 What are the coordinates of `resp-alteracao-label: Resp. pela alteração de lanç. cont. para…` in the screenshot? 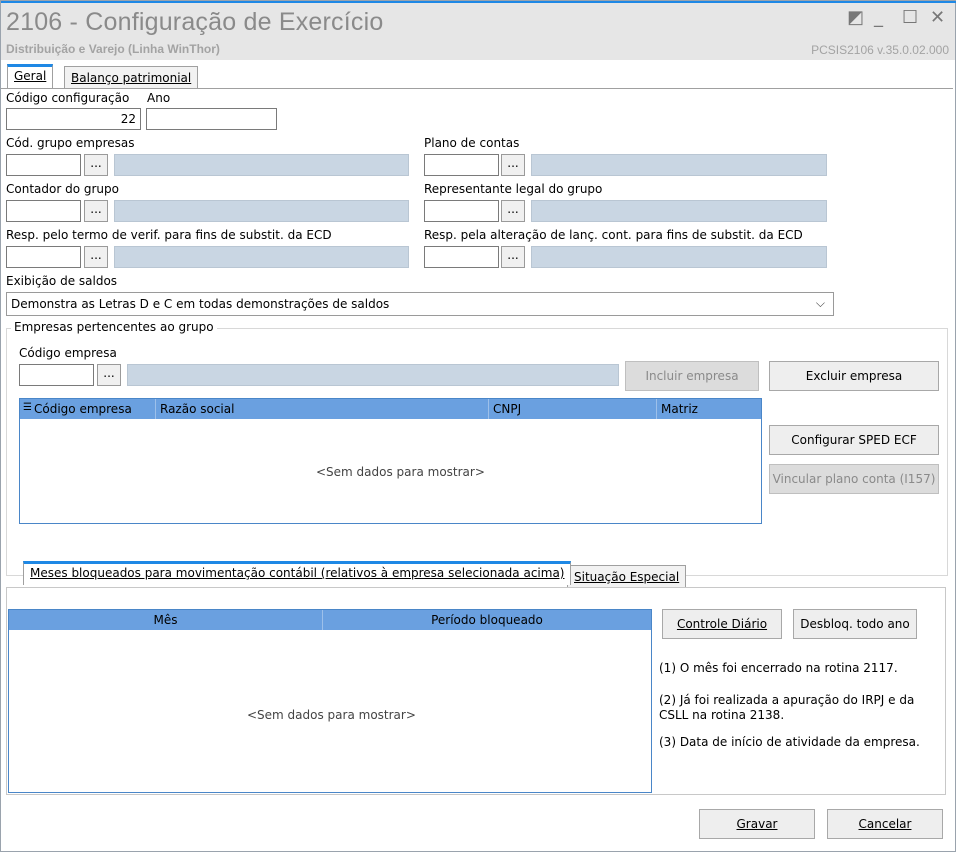 It's located at (613, 235).